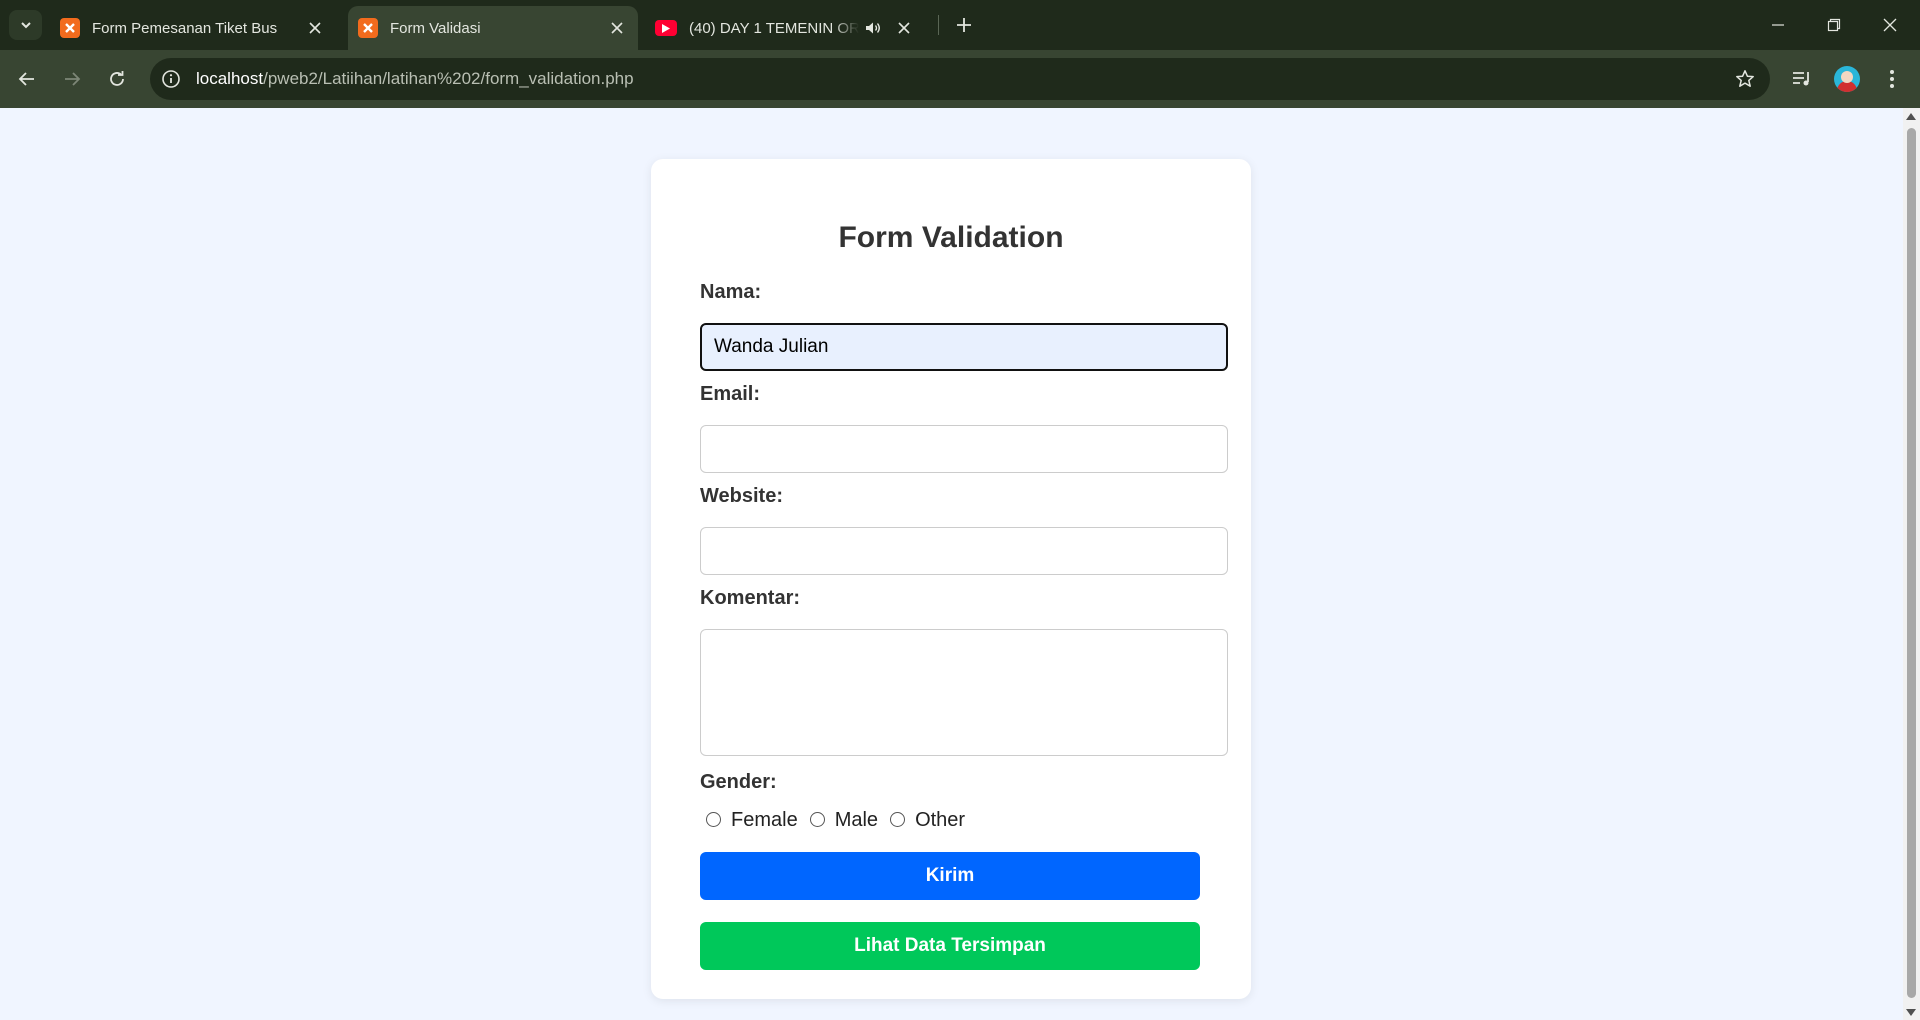  Describe the element at coordinates (185, 28) in the screenshot. I see `tab-title: Form Pemesanan Tiket Bus` at that location.